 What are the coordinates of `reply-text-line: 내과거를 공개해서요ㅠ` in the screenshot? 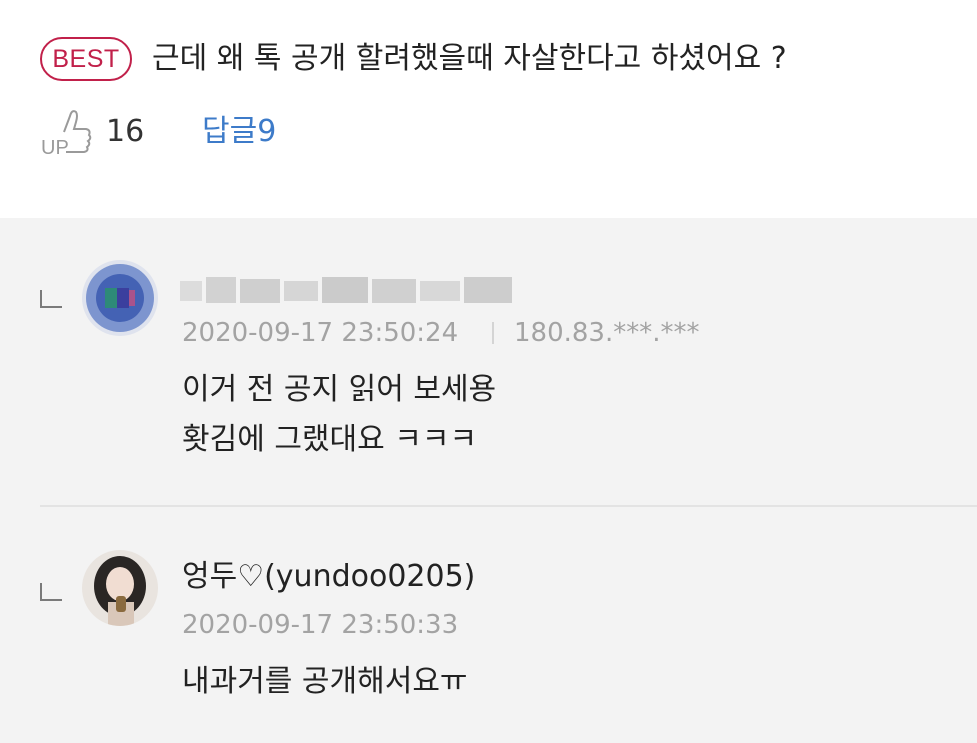 It's located at (325, 681).